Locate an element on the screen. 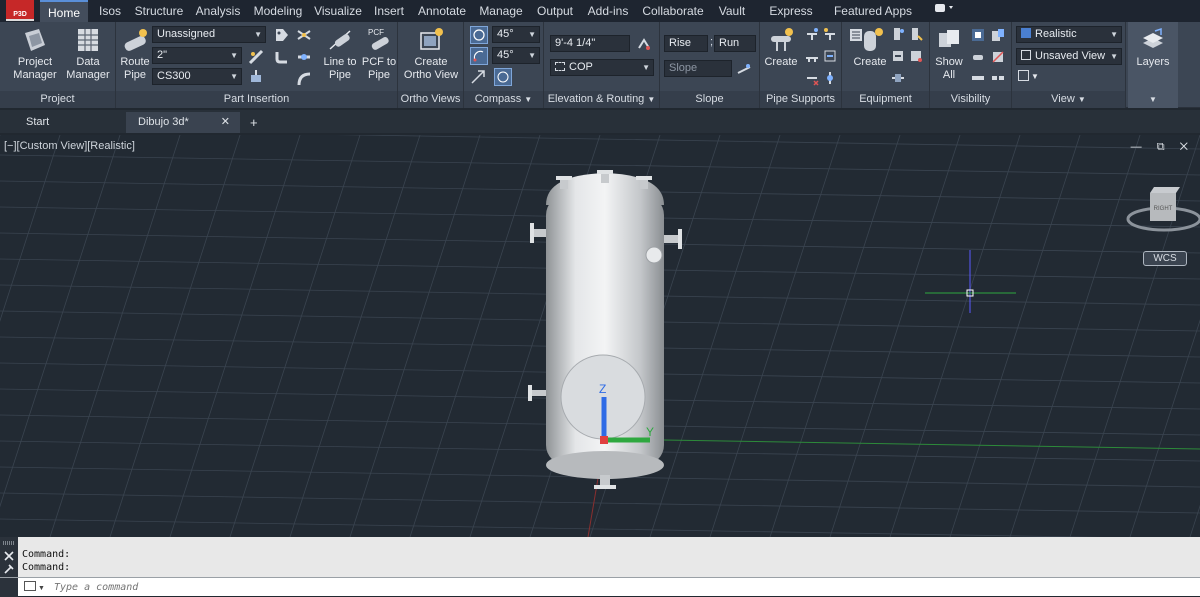 The height and width of the screenshot is (597, 1200). visual-style-select: Realistic ▼ is located at coordinates (1069, 34).